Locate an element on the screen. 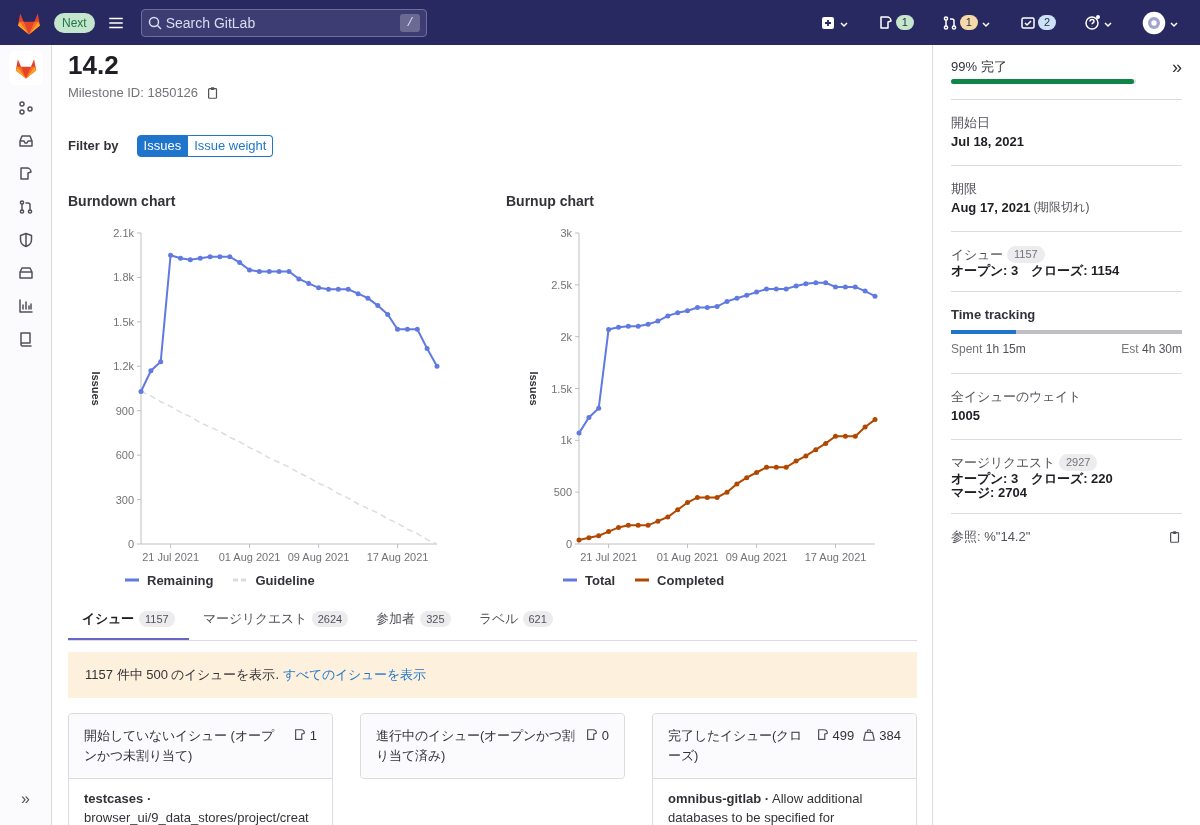  inbox-icon is located at coordinates (25, 141).